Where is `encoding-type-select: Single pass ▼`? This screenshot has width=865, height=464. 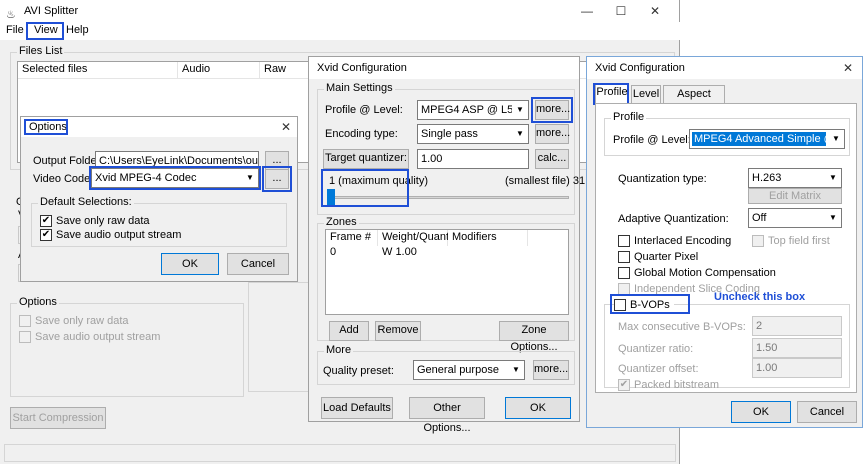 encoding-type-select: Single pass ▼ is located at coordinates (473, 134).